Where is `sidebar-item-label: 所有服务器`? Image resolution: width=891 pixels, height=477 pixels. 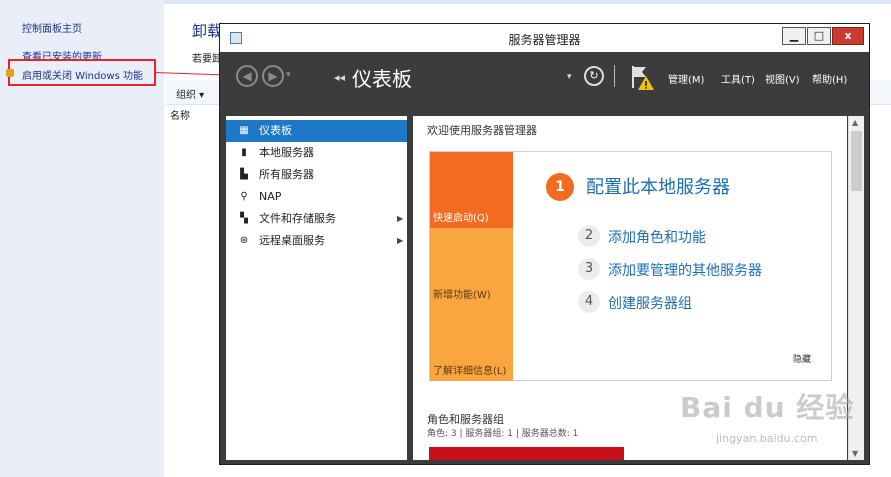
sidebar-item-label: 所有服务器 is located at coordinates (286, 174).